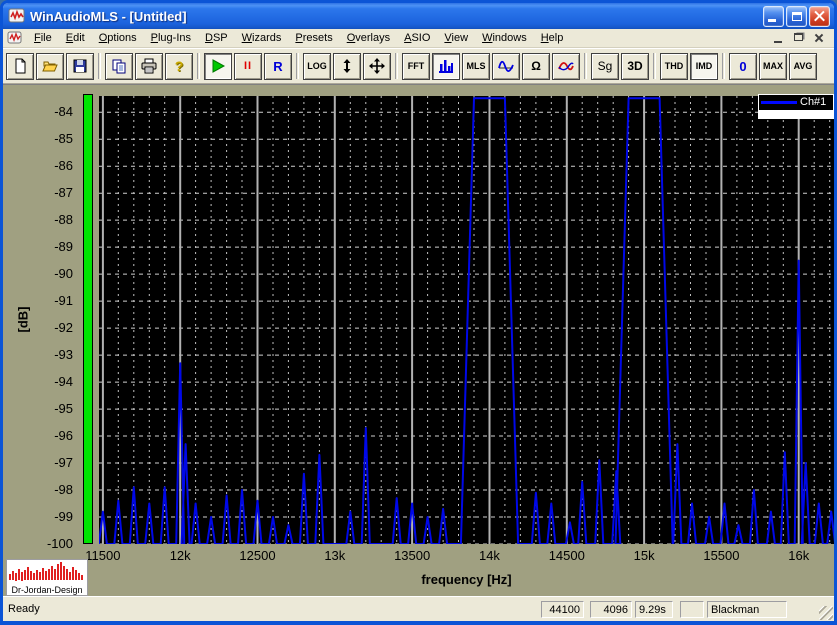 The height and width of the screenshot is (625, 837). Describe the element at coordinates (23, 319) in the screenshot. I see `y-axis-title: [dB]` at that location.